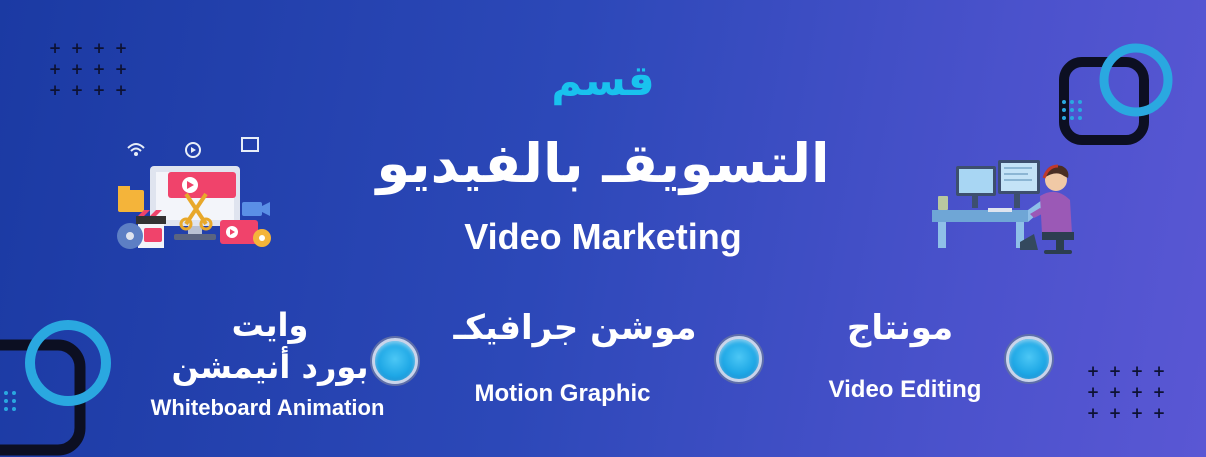 Image resolution: width=1206 pixels, height=457 pixels. What do you see at coordinates (900, 328) in the screenshot?
I see `service-video-editing-arabic: مونتاج` at bounding box center [900, 328].